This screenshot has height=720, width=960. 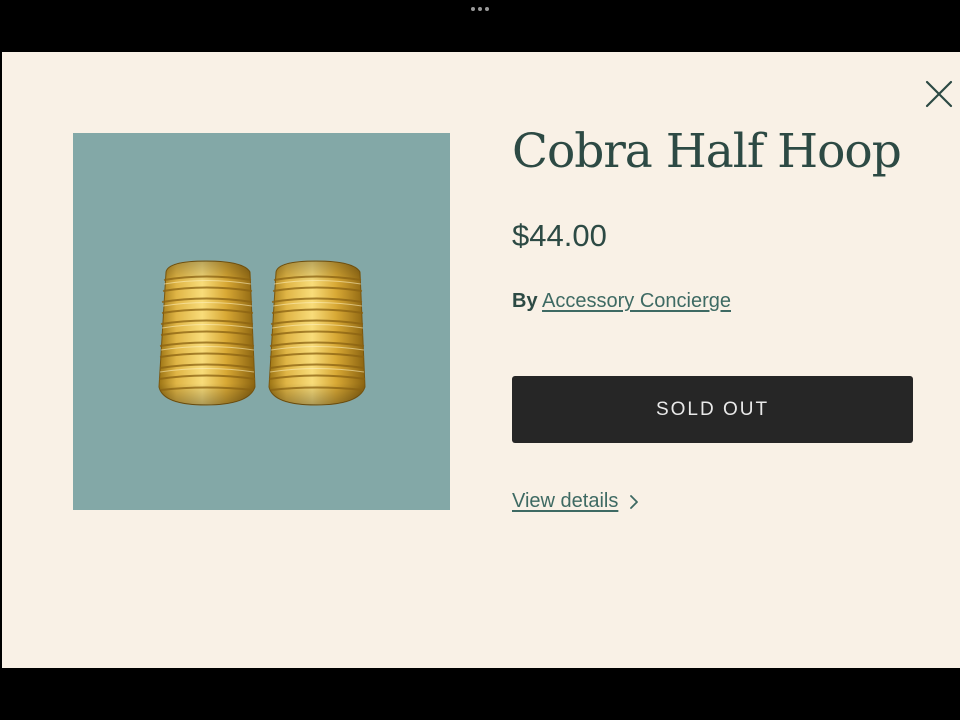 What do you see at coordinates (207, 333) in the screenshot?
I see `left-earring` at bounding box center [207, 333].